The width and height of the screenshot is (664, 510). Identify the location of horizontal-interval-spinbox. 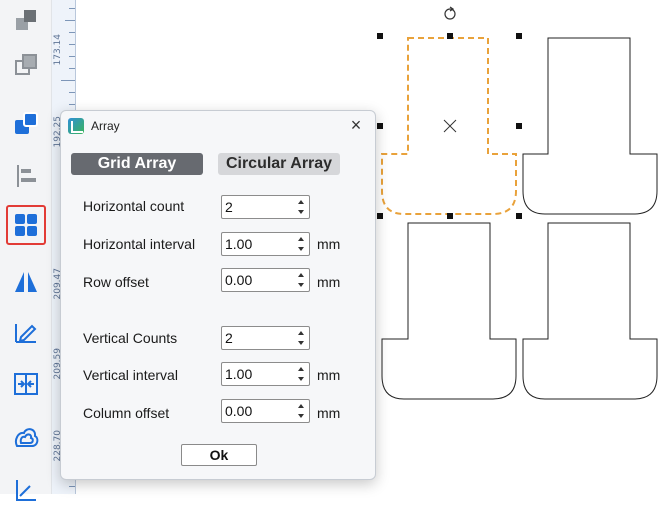
(265, 244).